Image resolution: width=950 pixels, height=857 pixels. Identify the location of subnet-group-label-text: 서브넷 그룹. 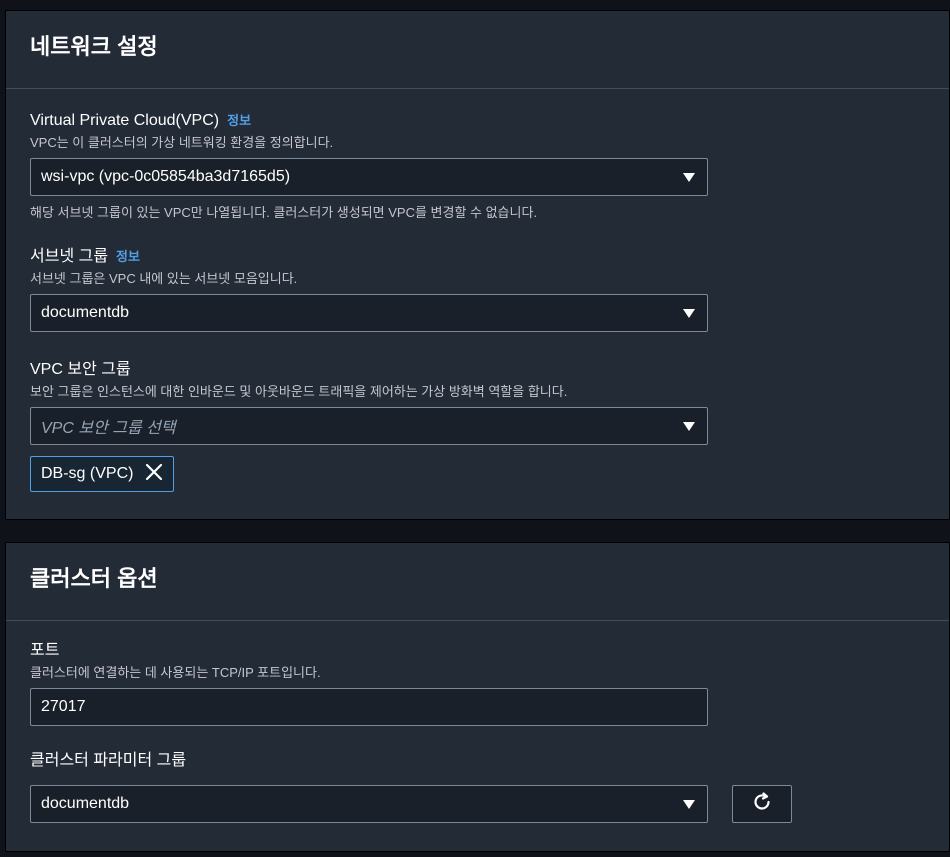
(69, 256).